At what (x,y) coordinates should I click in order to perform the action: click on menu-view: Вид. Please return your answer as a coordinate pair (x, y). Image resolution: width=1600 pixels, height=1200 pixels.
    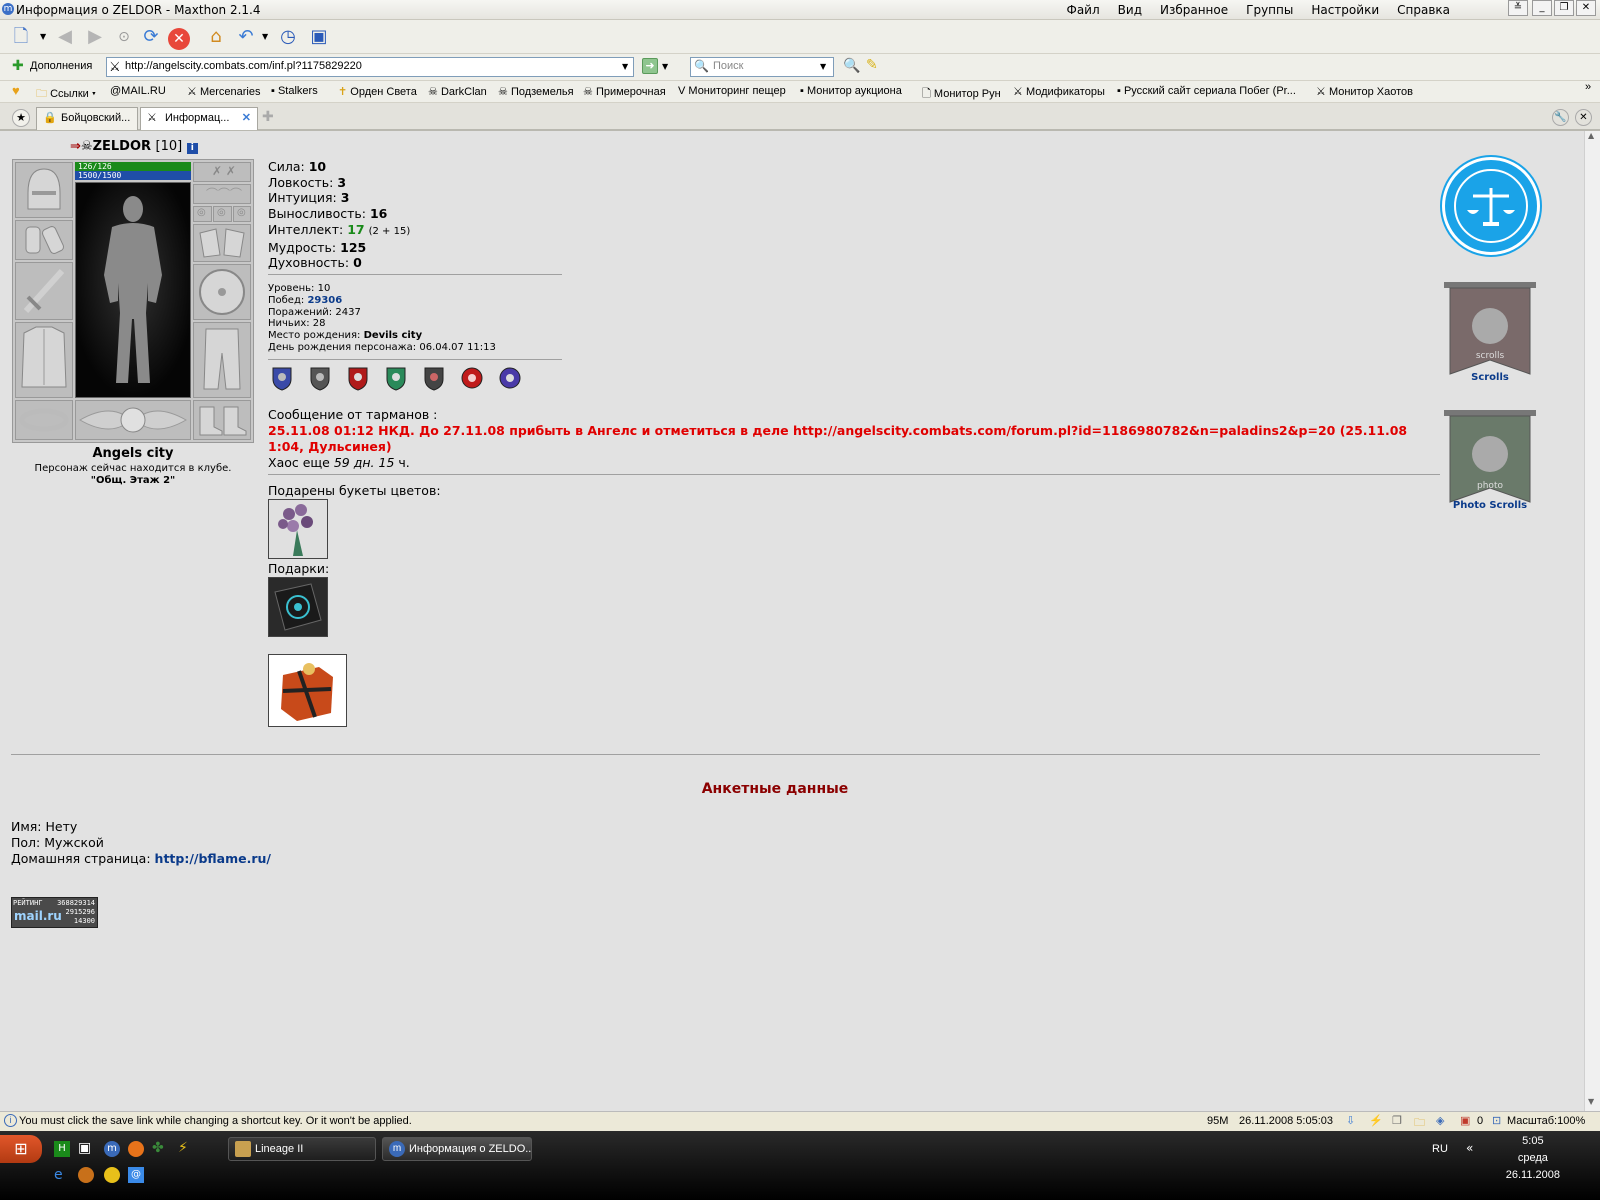
    Looking at the image, I should click on (1130, 10).